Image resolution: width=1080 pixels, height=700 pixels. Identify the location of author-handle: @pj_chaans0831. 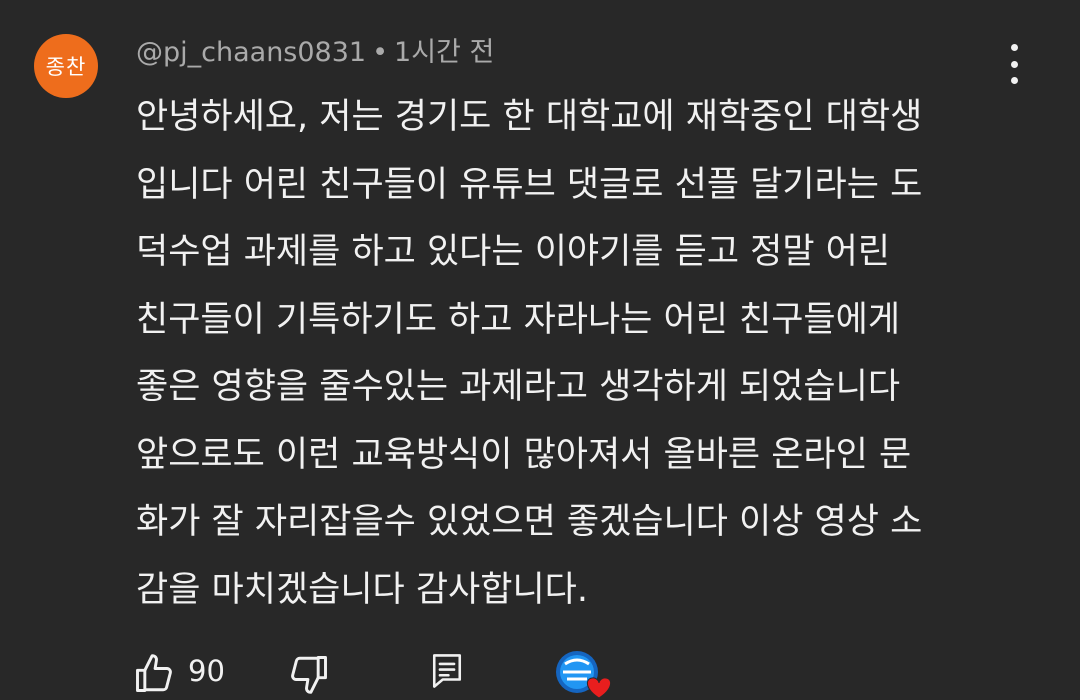
(251, 52).